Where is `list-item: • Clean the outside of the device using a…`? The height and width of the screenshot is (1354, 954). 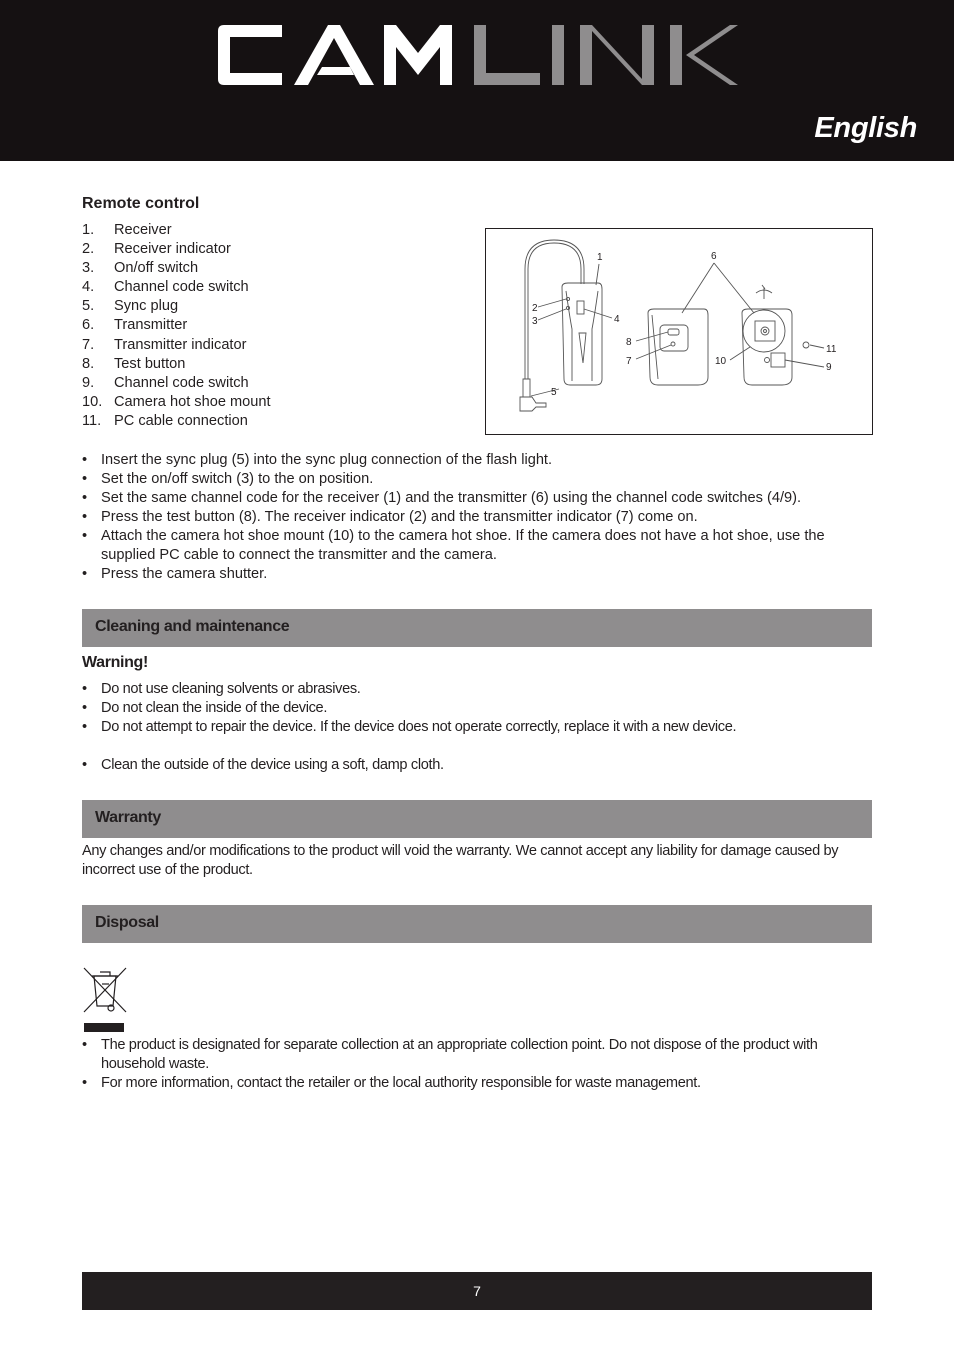
list-item: • Clean the outside of the device using a… is located at coordinates (477, 765).